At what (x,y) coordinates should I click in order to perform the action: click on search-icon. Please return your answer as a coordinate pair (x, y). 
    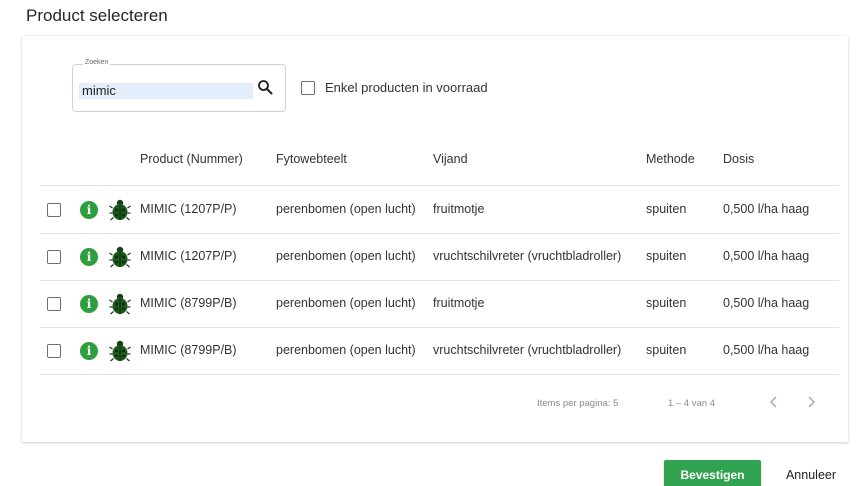
    Looking at the image, I should click on (265, 87).